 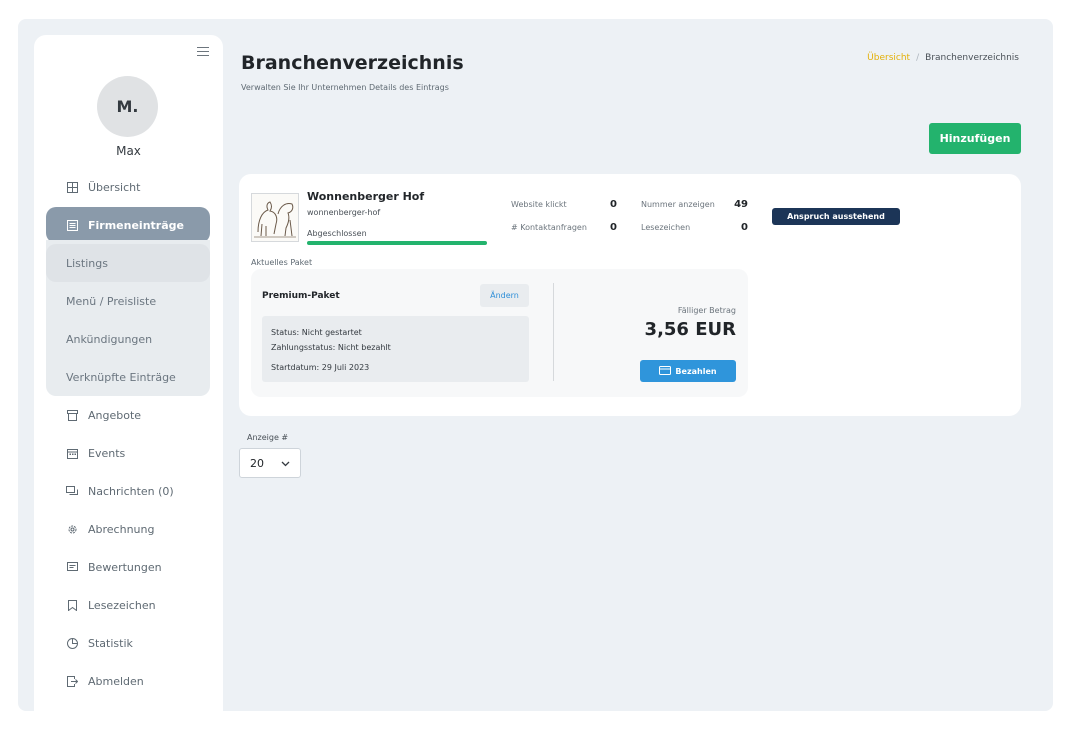 I want to click on per-page-select: 20, so click(x=270, y=463).